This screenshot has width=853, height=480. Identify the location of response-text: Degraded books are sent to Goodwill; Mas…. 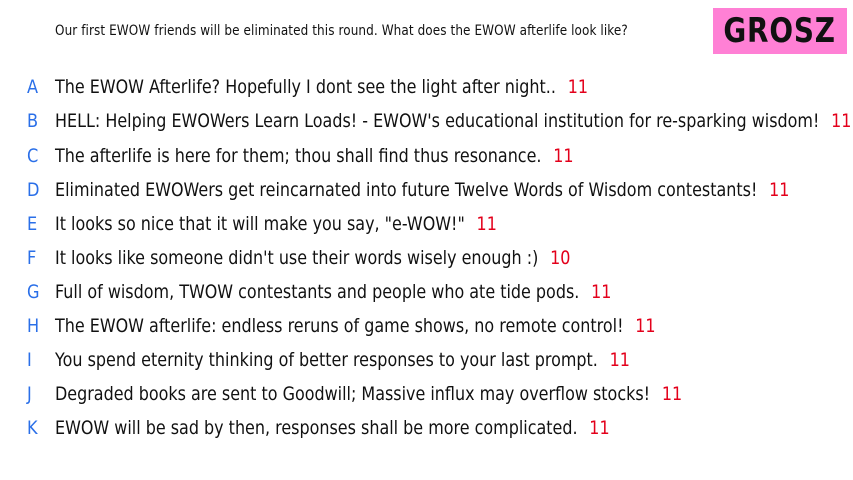
(353, 394).